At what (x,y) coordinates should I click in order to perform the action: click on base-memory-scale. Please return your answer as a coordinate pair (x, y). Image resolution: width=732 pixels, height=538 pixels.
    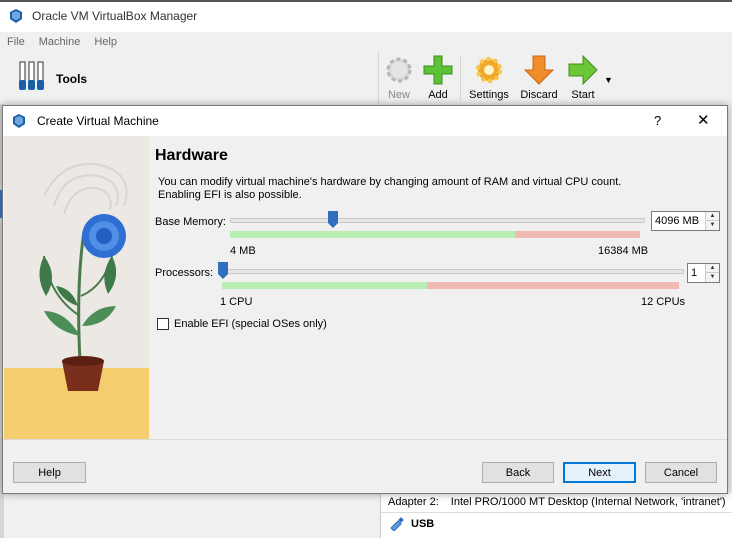
    Looking at the image, I should click on (435, 234).